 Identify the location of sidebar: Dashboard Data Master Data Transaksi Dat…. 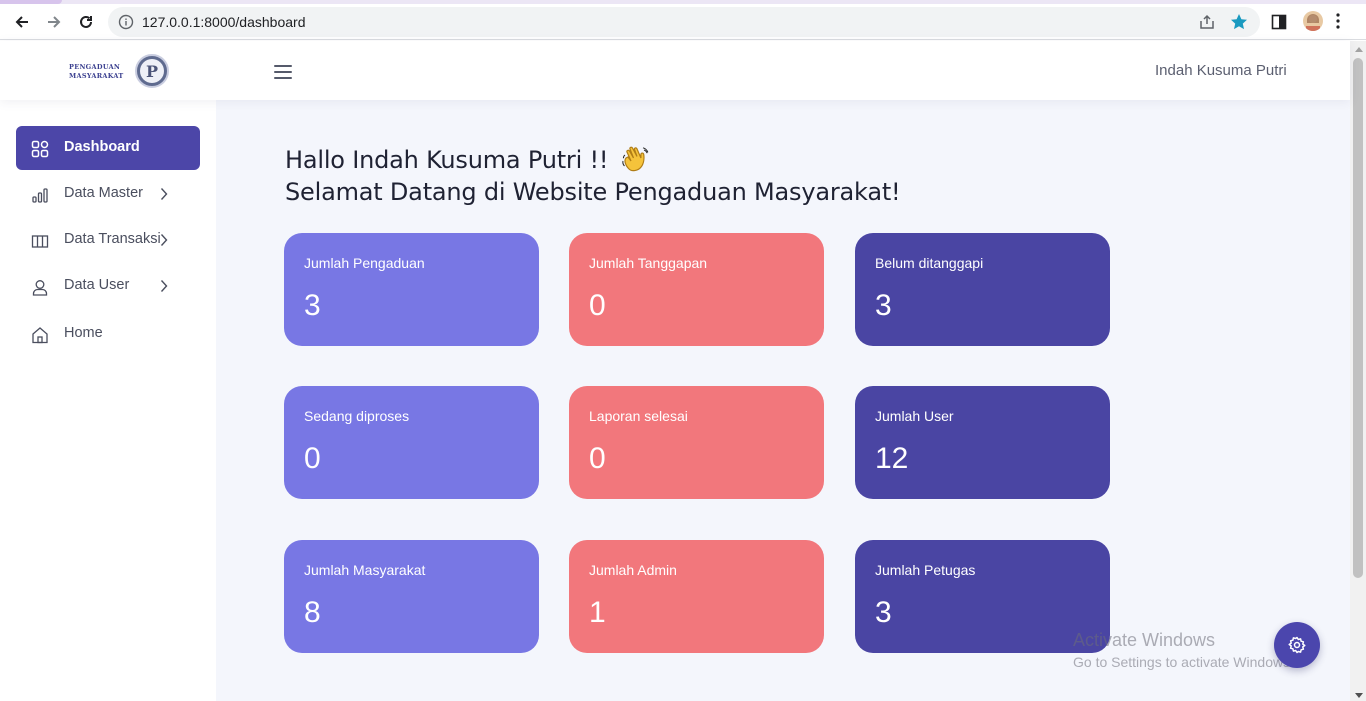
(108, 400).